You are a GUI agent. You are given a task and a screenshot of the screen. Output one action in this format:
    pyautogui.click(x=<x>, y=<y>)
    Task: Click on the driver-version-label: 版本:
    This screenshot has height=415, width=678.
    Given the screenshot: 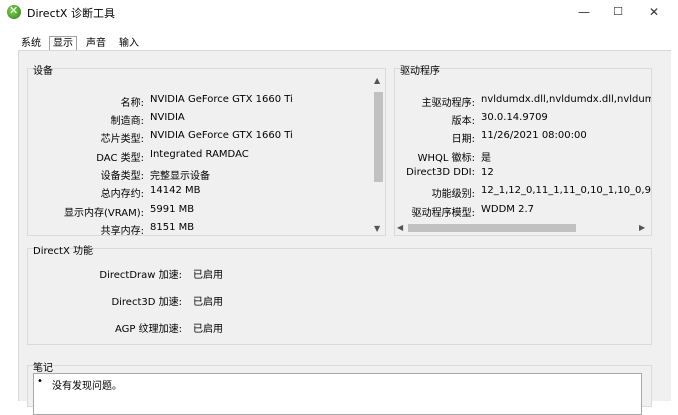 What is the action you would take?
    pyautogui.click(x=463, y=121)
    